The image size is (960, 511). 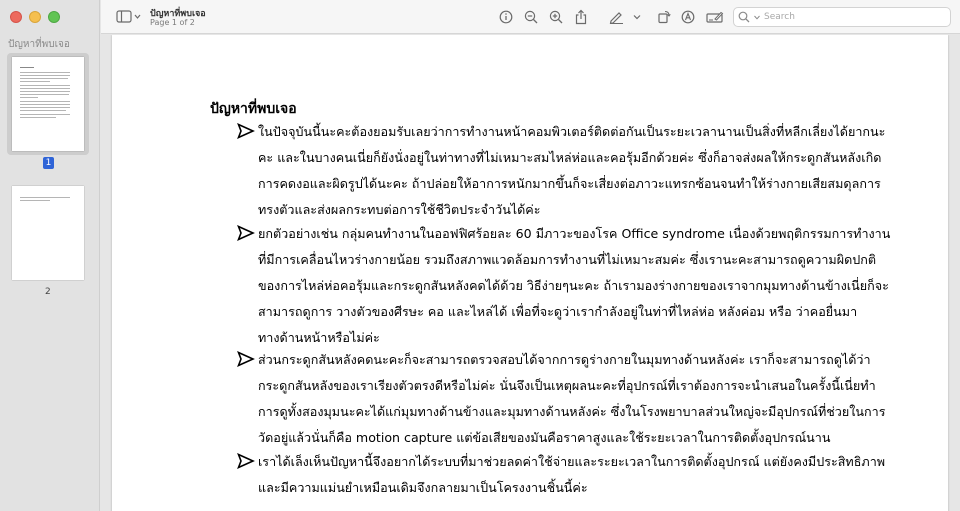 What do you see at coordinates (39, 44) in the screenshot?
I see `sidebar-title: ปัญหาที่พบเจอ` at bounding box center [39, 44].